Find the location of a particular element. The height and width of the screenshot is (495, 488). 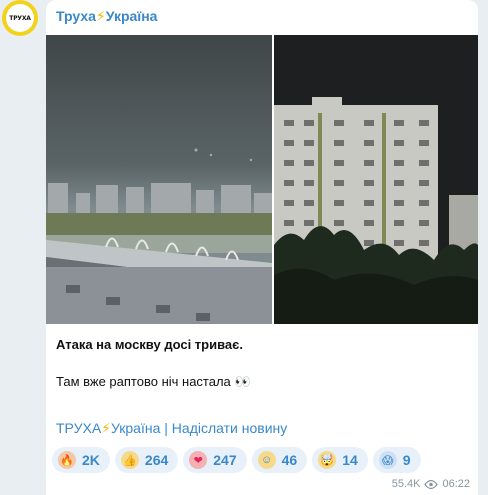

channel-link-suffix: Україна is located at coordinates (136, 428).